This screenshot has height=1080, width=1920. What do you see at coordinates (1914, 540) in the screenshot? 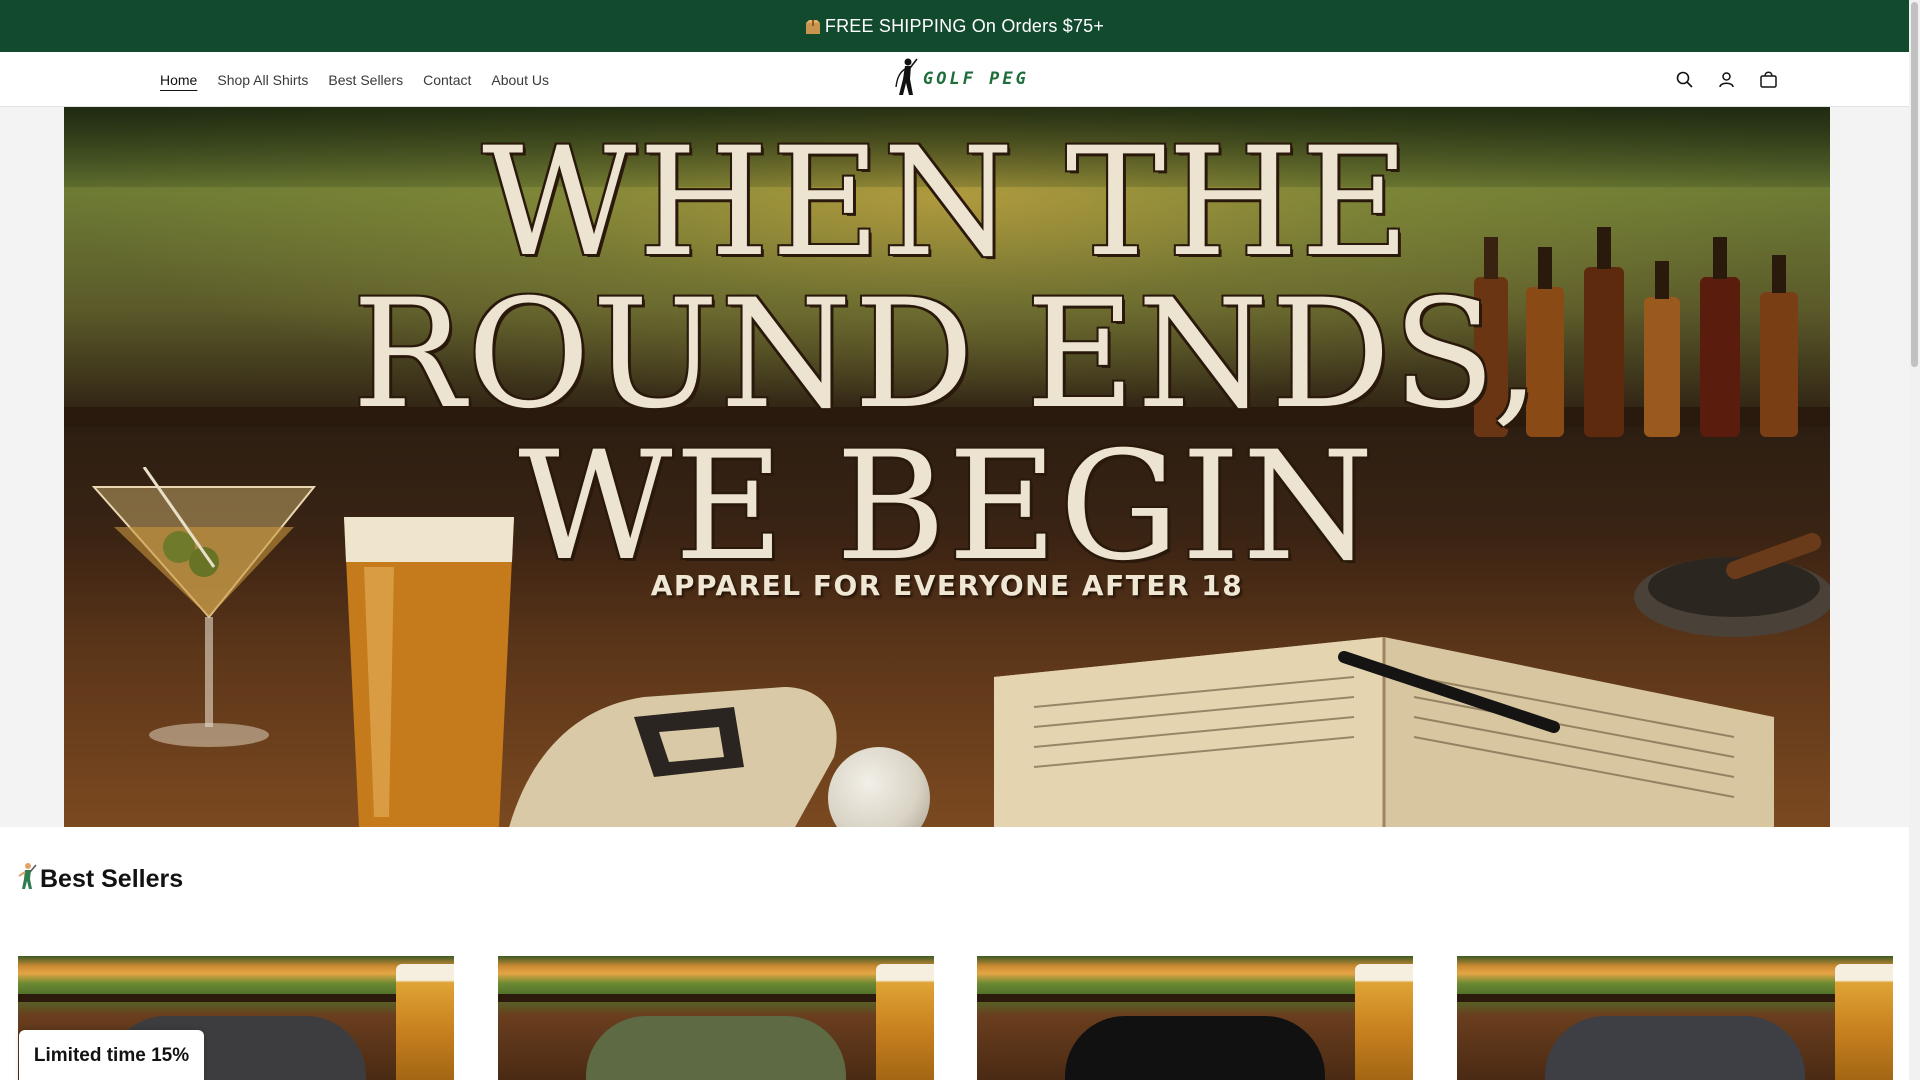
I see `page-scrollbar` at bounding box center [1914, 540].